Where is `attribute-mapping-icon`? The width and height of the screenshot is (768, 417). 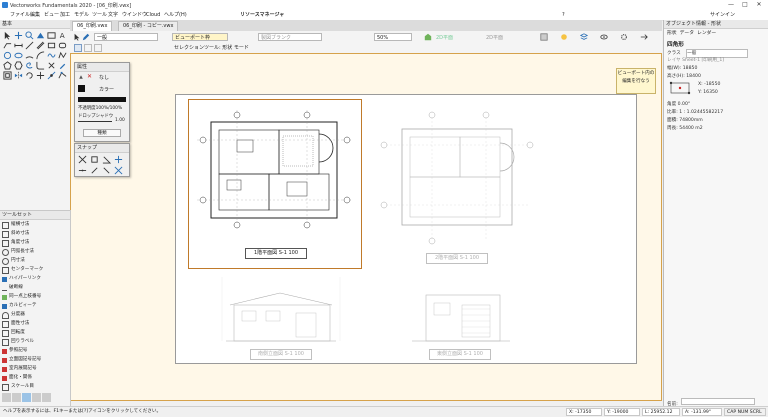 attribute-mapping-icon is located at coordinates (51, 35).